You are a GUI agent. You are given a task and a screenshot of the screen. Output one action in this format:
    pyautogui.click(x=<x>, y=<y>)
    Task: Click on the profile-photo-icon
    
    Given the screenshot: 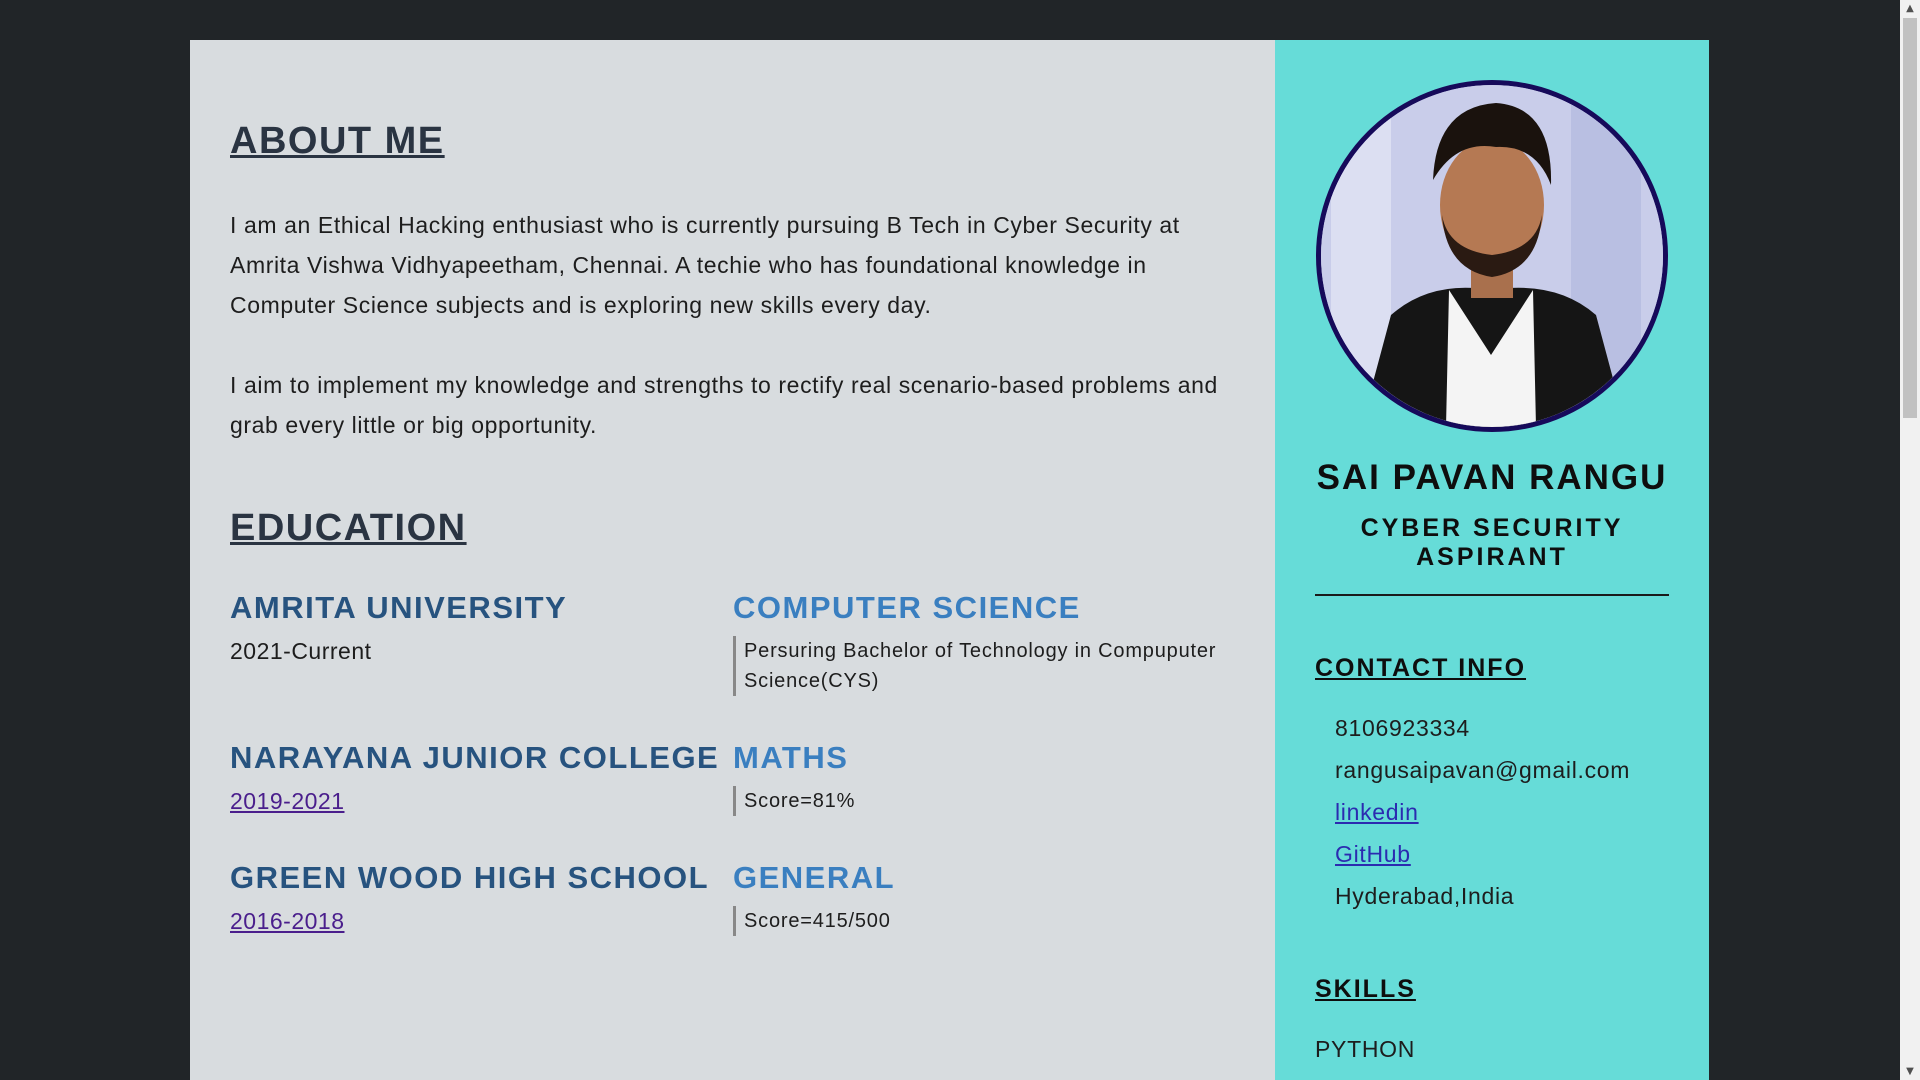 What is the action you would take?
    pyautogui.click(x=1492, y=256)
    